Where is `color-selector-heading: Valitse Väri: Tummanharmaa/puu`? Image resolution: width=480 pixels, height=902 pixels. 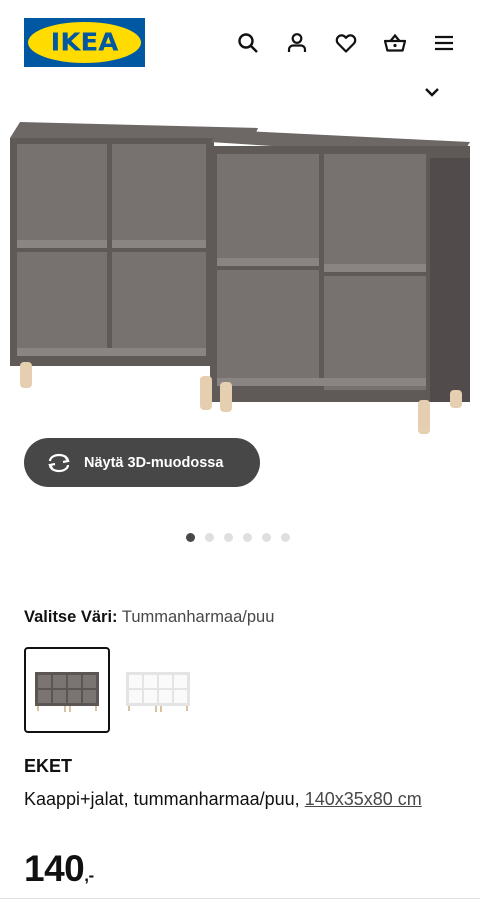
color-selector-heading: Valitse Väri: Tummanharmaa/puu is located at coordinates (149, 617).